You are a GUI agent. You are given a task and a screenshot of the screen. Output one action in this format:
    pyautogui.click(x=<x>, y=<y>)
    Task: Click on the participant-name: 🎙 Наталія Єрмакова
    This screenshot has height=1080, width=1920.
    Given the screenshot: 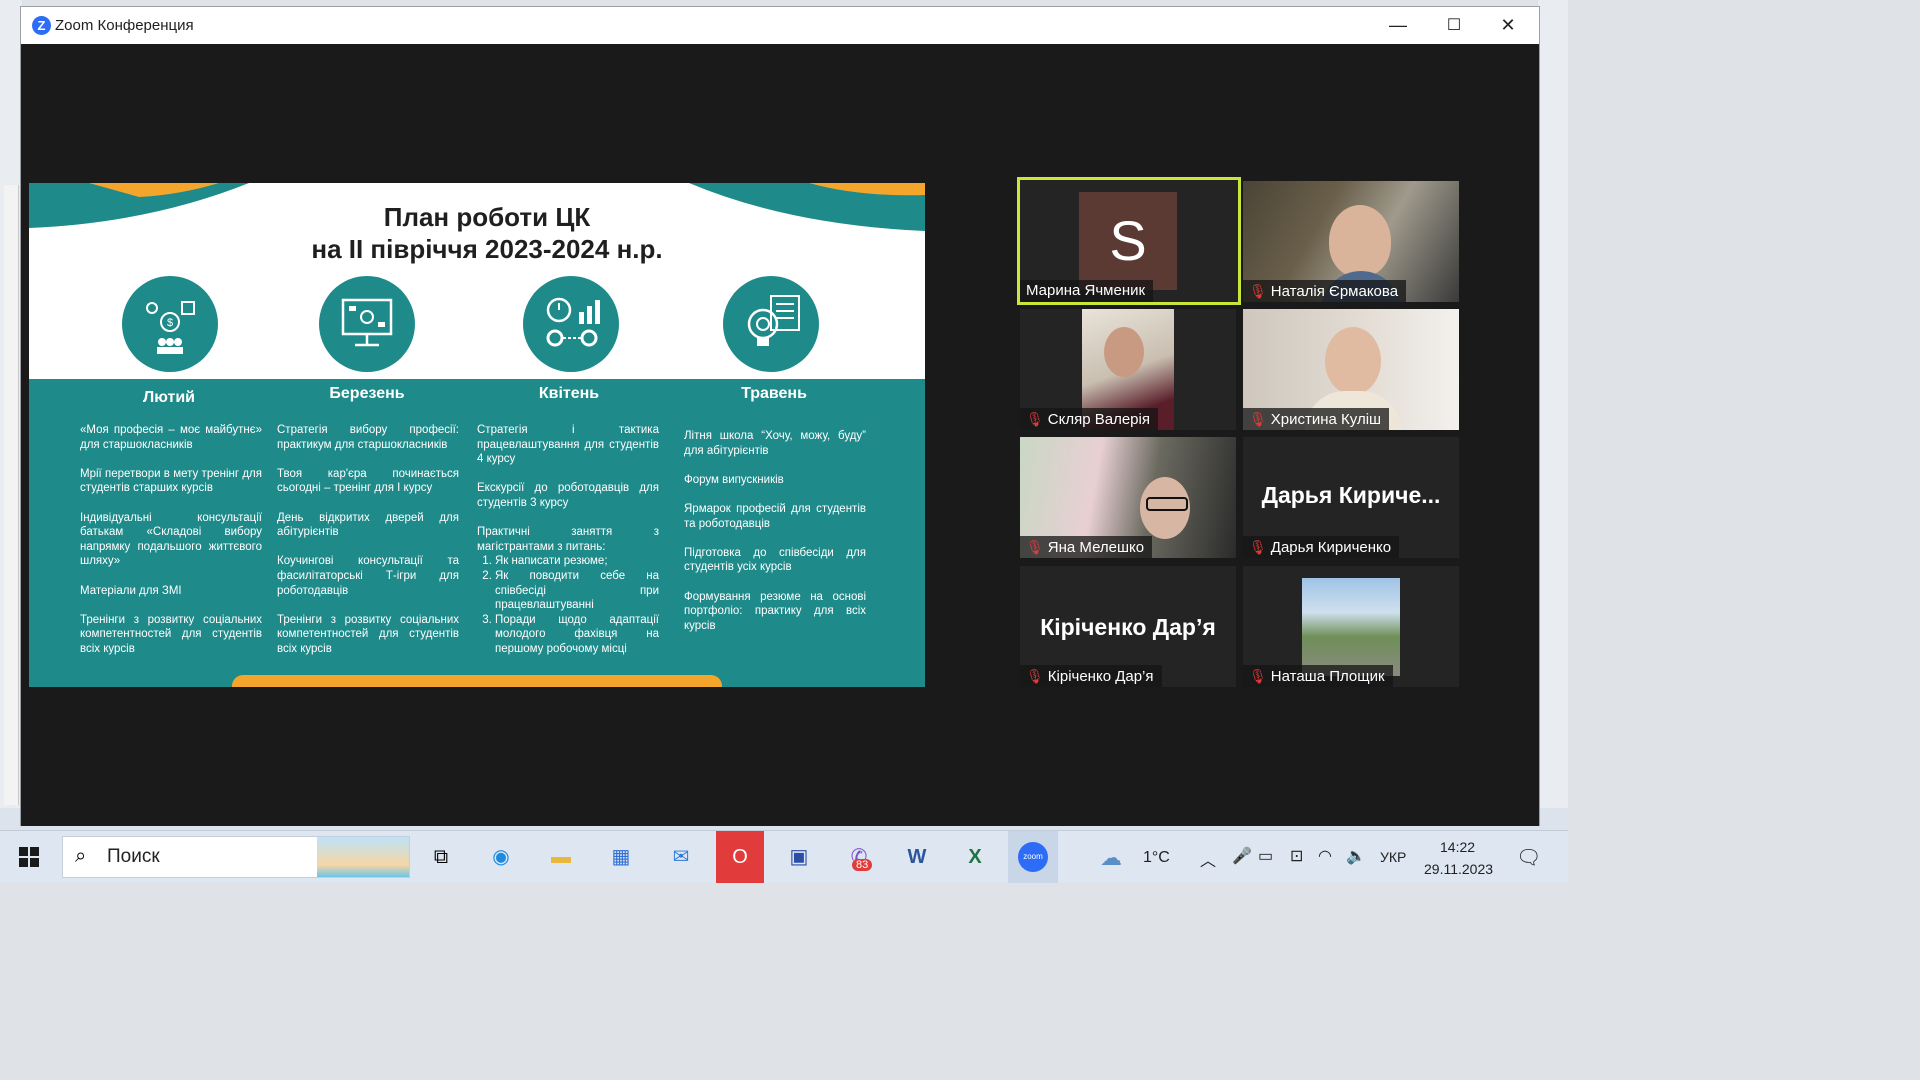 What is the action you would take?
    pyautogui.click(x=1325, y=291)
    